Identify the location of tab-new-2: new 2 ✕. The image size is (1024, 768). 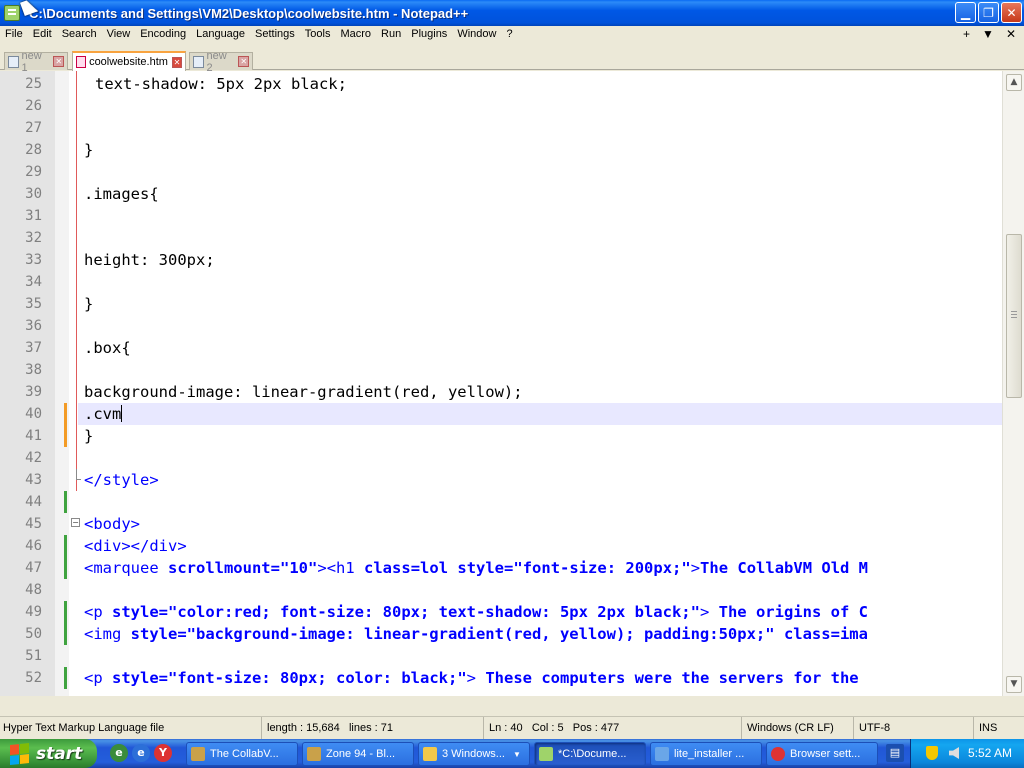
(221, 62).